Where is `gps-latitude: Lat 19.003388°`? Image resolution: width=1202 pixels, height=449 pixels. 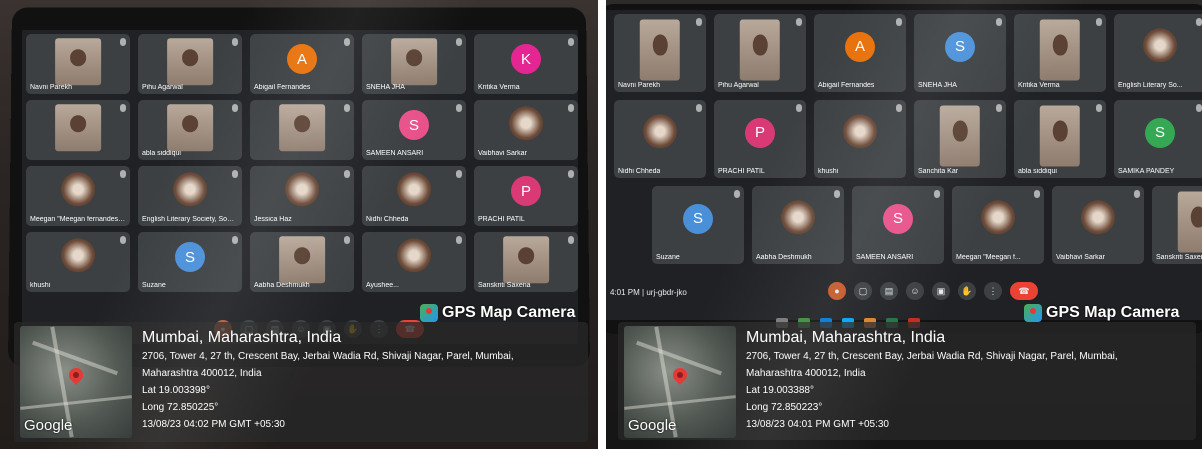 gps-latitude: Lat 19.003388° is located at coordinates (780, 390).